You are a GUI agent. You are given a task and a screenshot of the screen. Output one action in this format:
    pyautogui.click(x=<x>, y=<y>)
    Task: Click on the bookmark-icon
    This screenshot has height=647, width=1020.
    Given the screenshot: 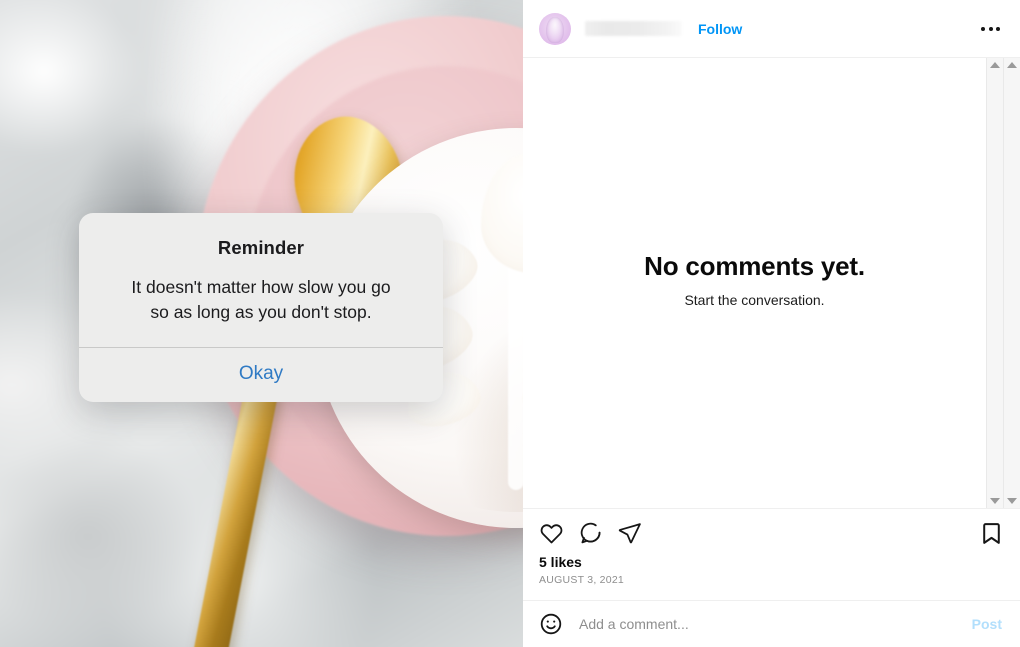 What is the action you would take?
    pyautogui.click(x=991, y=533)
    